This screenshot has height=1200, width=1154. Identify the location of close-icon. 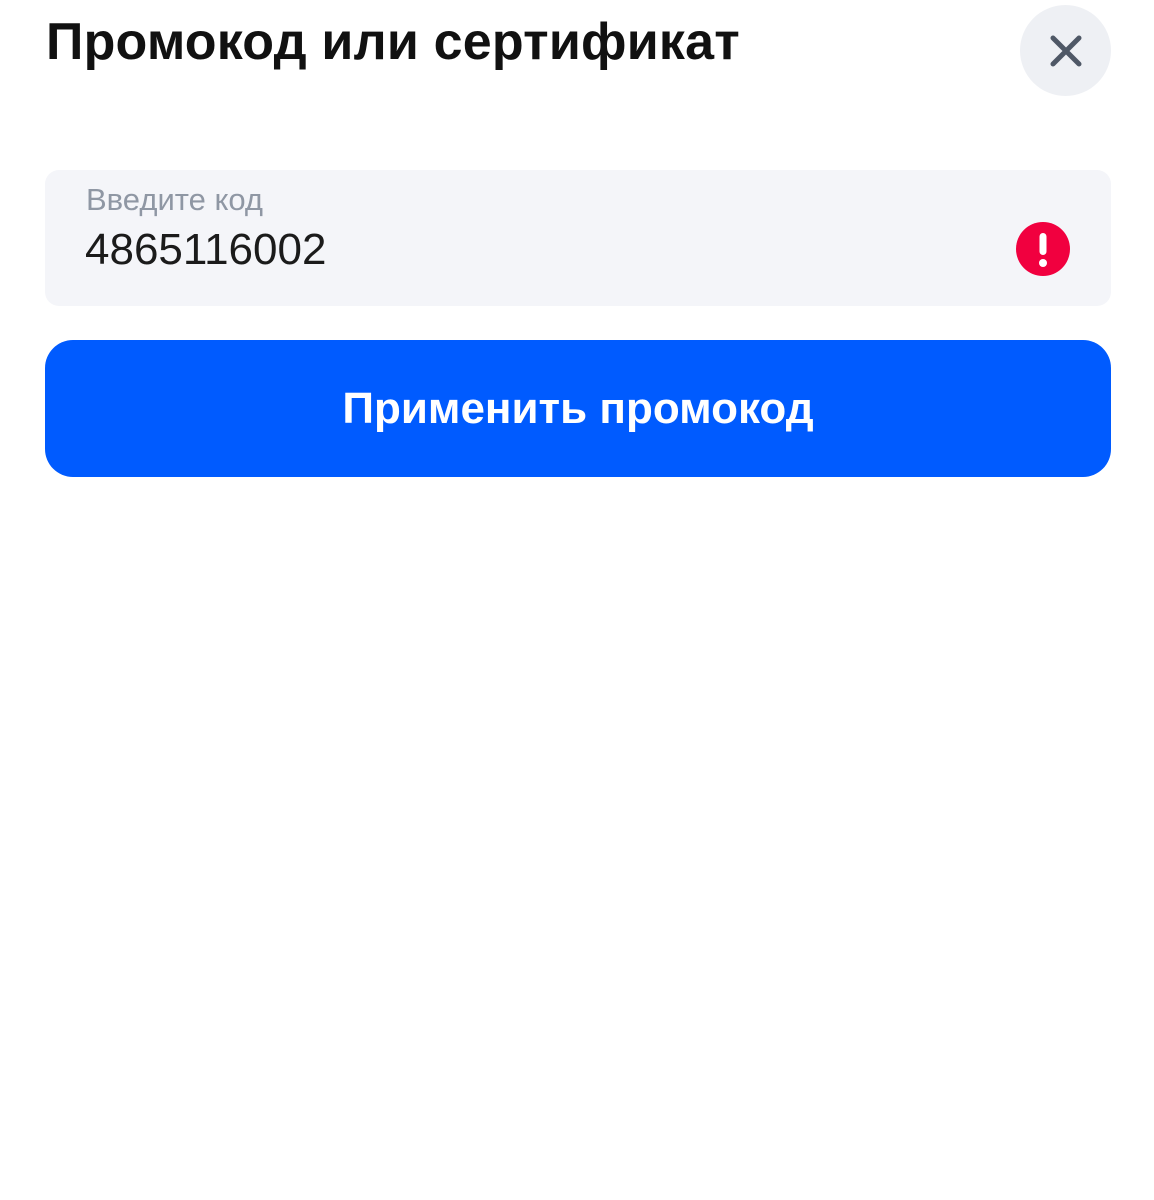
(1065, 50).